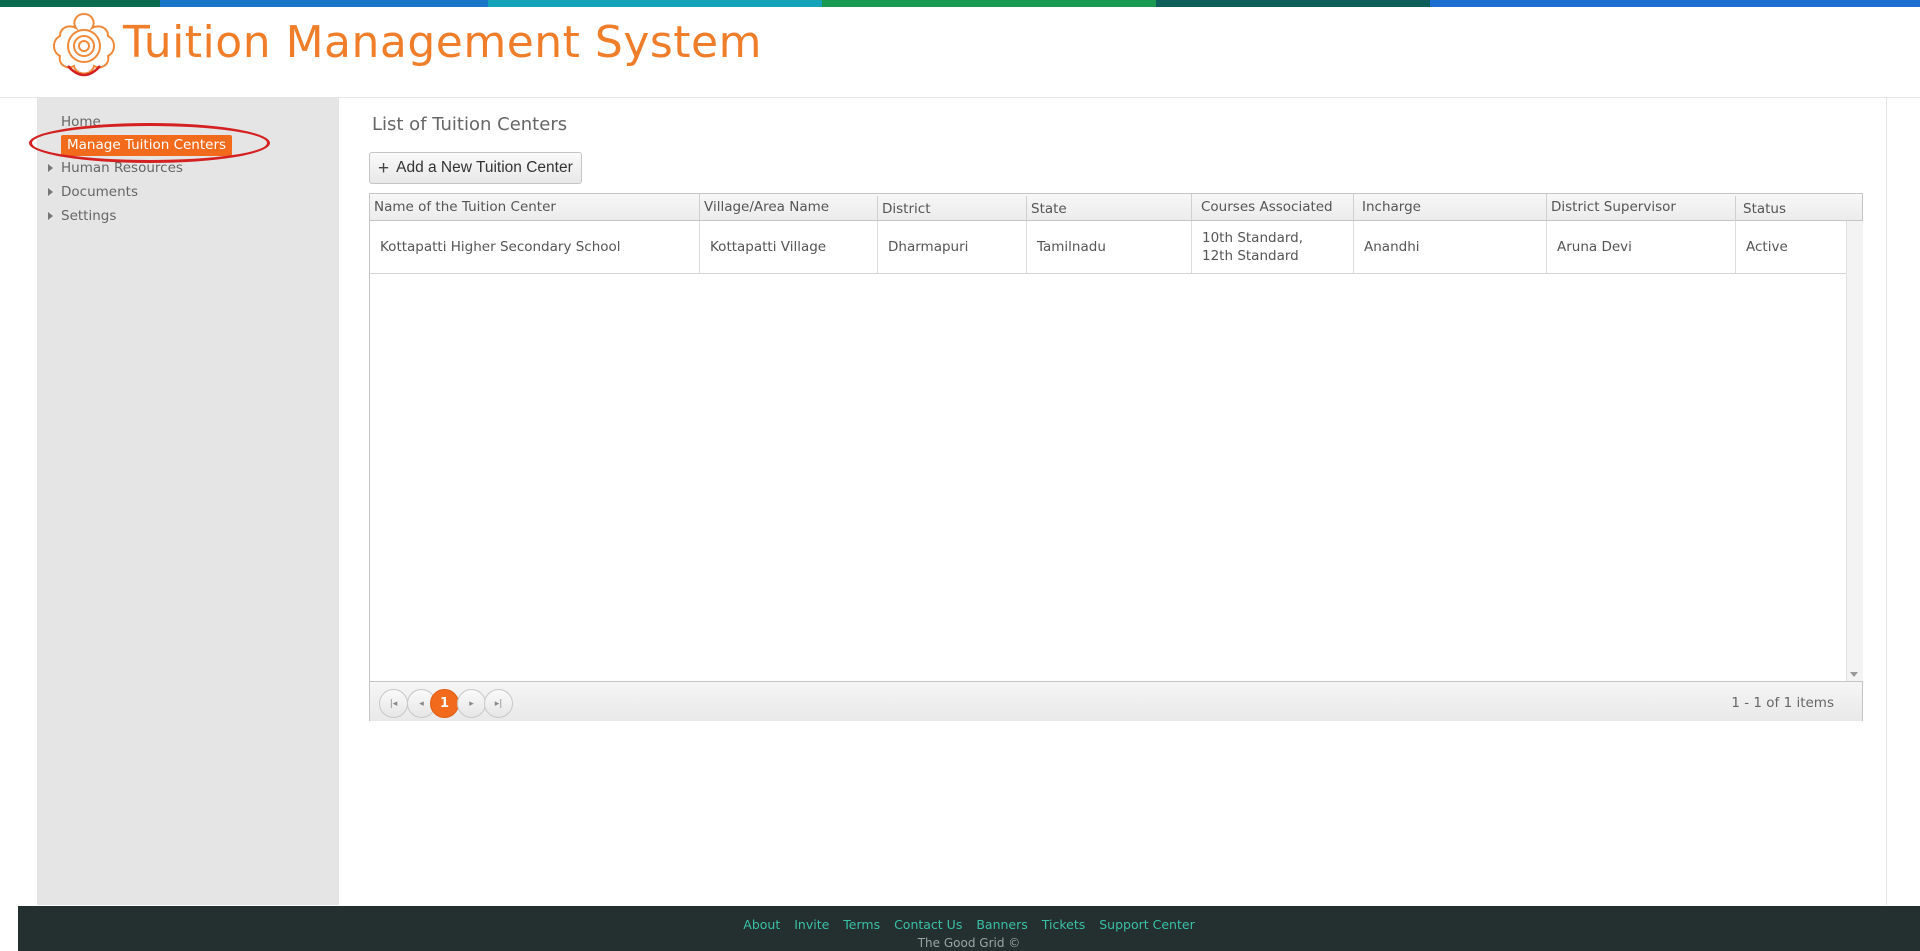  What do you see at coordinates (1064, 924) in the screenshot?
I see `footer-link-tickets: Tickets` at bounding box center [1064, 924].